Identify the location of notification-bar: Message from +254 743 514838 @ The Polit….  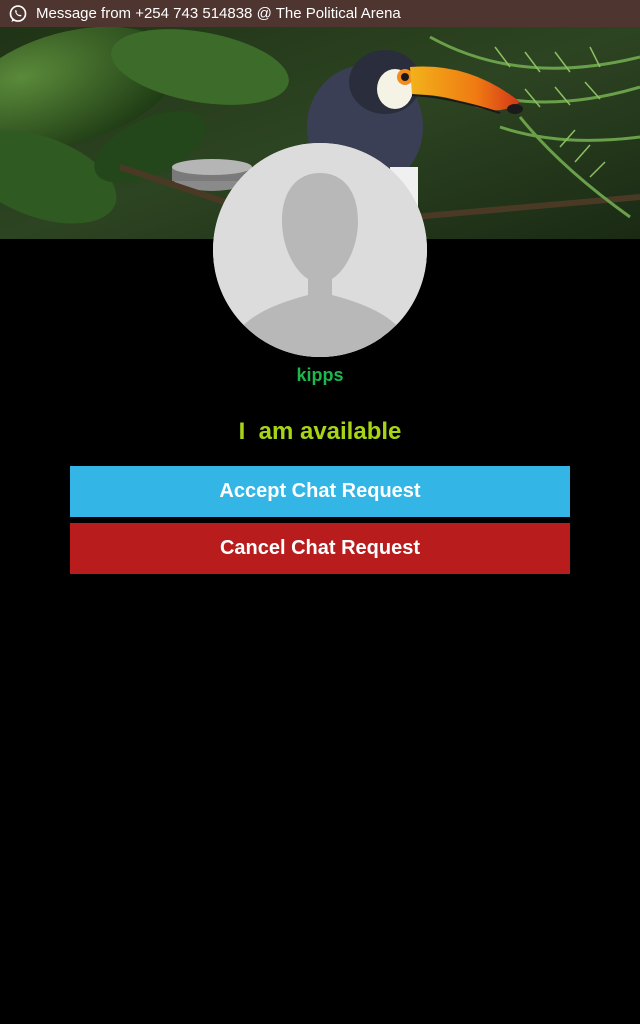
(320, 13).